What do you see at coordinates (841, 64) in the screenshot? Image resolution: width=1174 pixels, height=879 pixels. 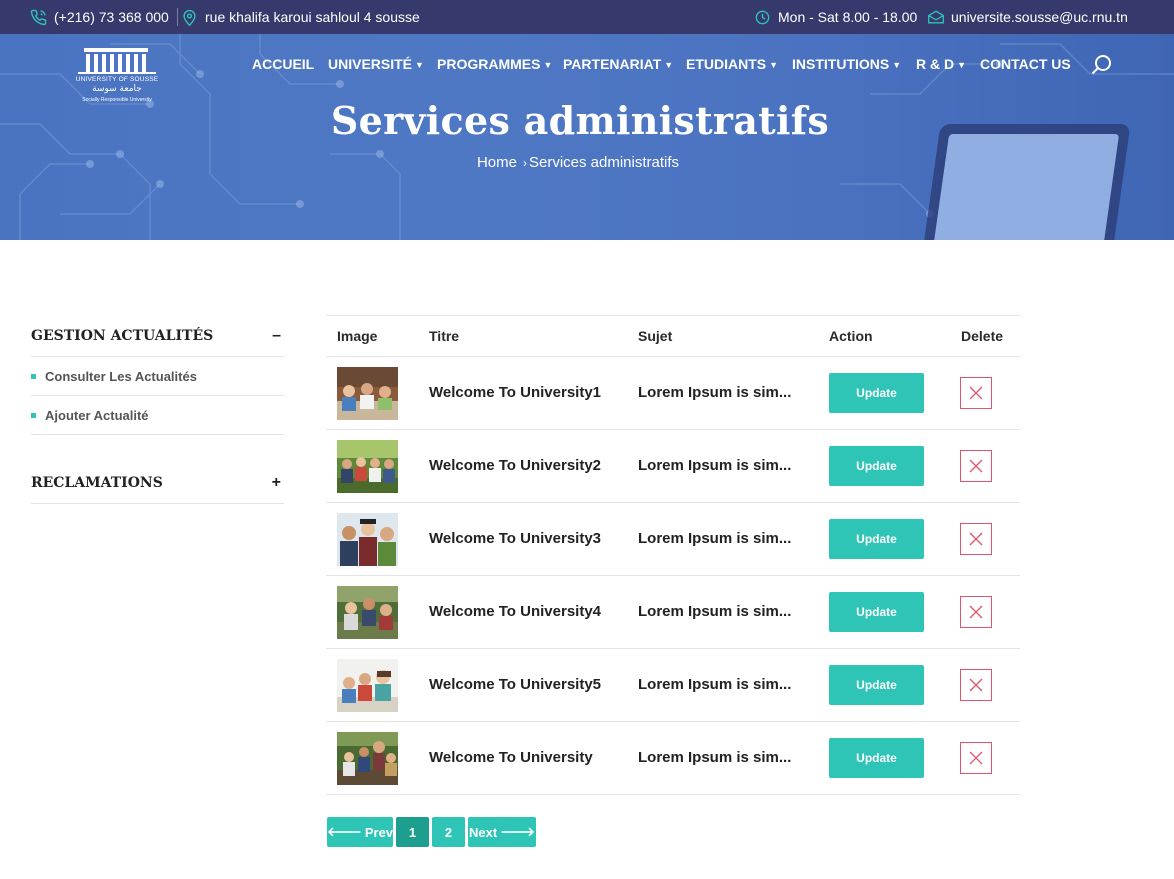 I see `nav-label: INSTITUTIONS` at bounding box center [841, 64].